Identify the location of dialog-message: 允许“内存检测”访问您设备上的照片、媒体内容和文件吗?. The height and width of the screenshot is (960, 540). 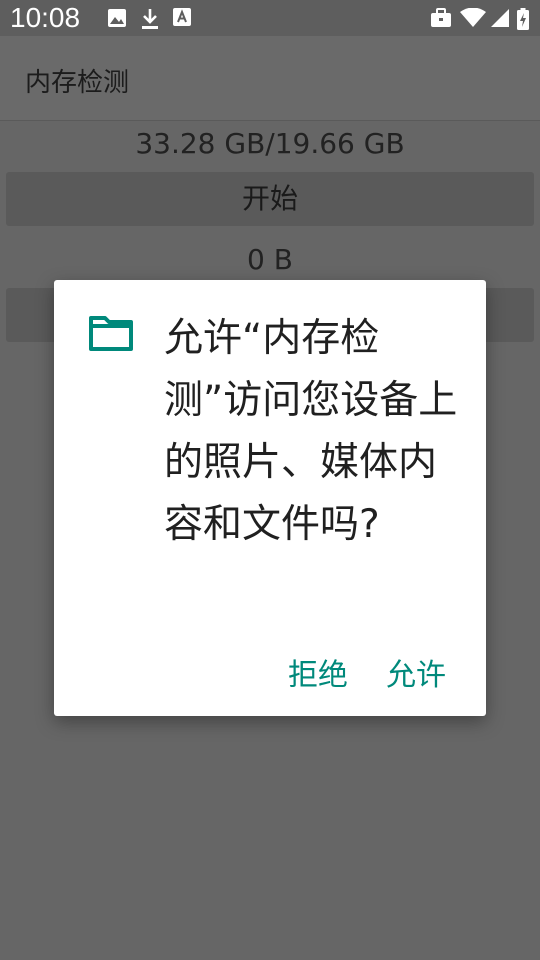
(311, 431).